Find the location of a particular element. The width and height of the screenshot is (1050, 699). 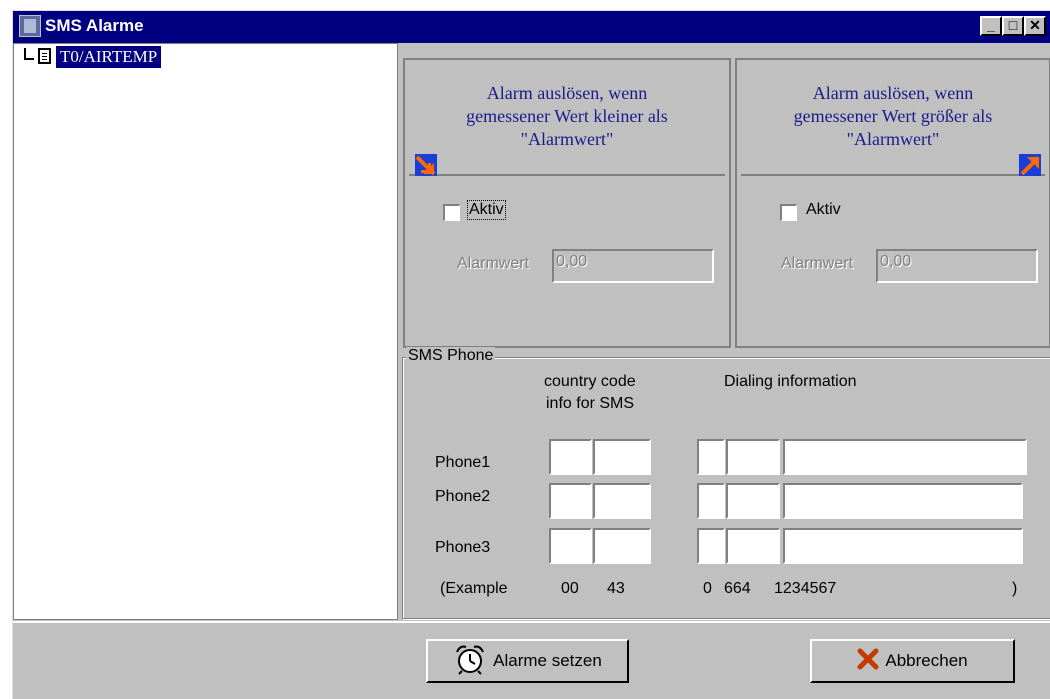

phone2-cc2-input is located at coordinates (622, 501).